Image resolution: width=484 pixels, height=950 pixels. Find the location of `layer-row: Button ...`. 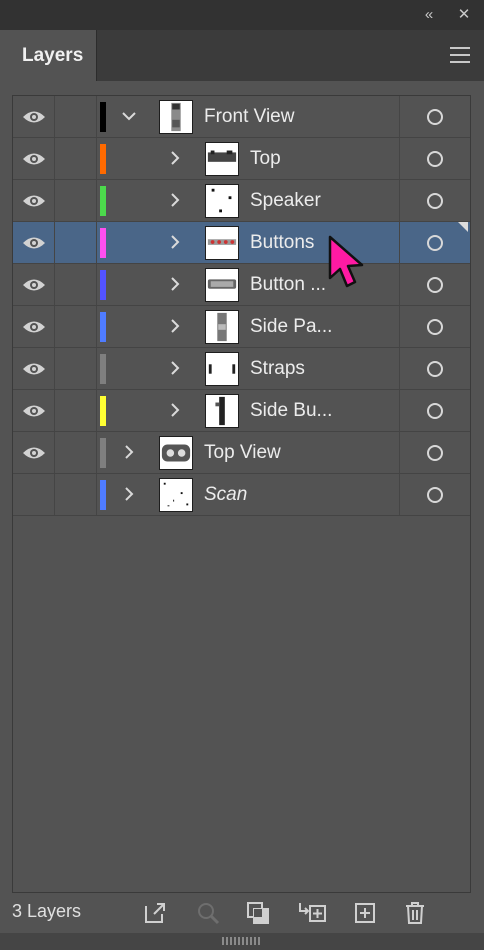

layer-row: Button ... is located at coordinates (241, 285).